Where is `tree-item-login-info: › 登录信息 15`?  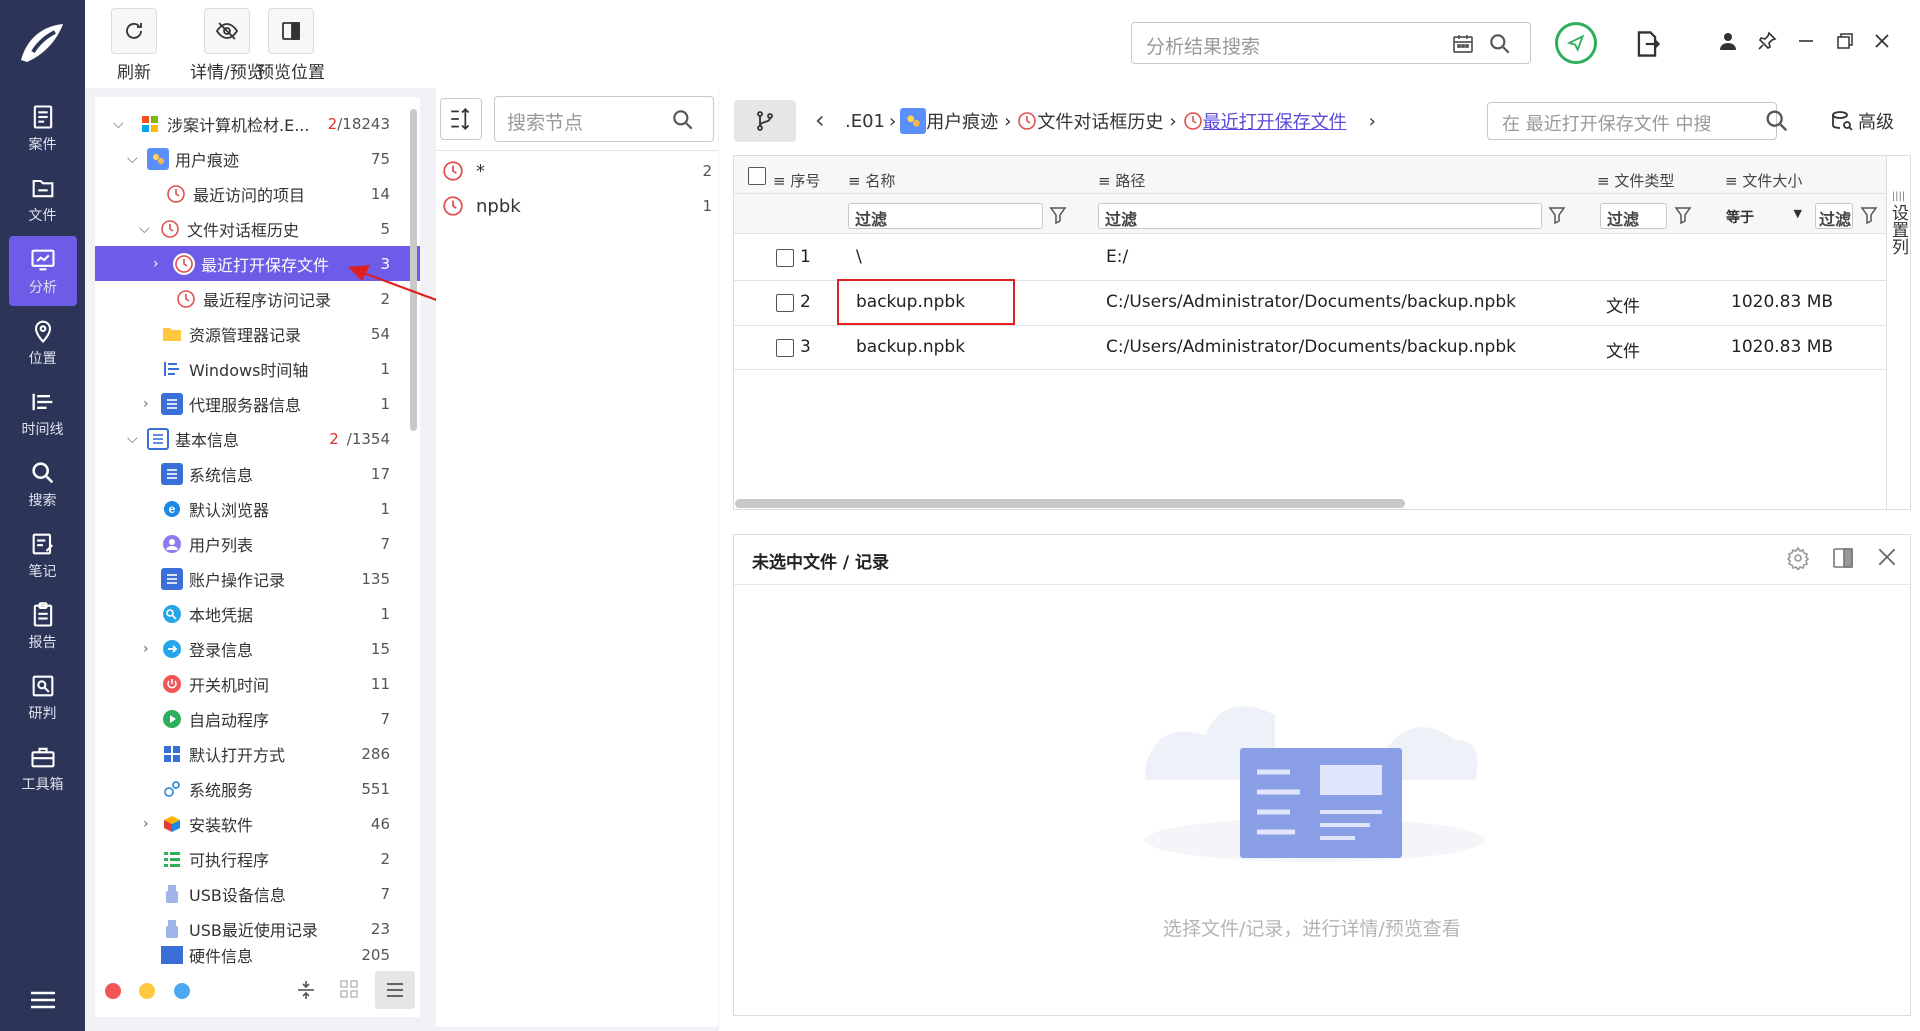 tree-item-login-info: › 登录信息 15 is located at coordinates (257, 648).